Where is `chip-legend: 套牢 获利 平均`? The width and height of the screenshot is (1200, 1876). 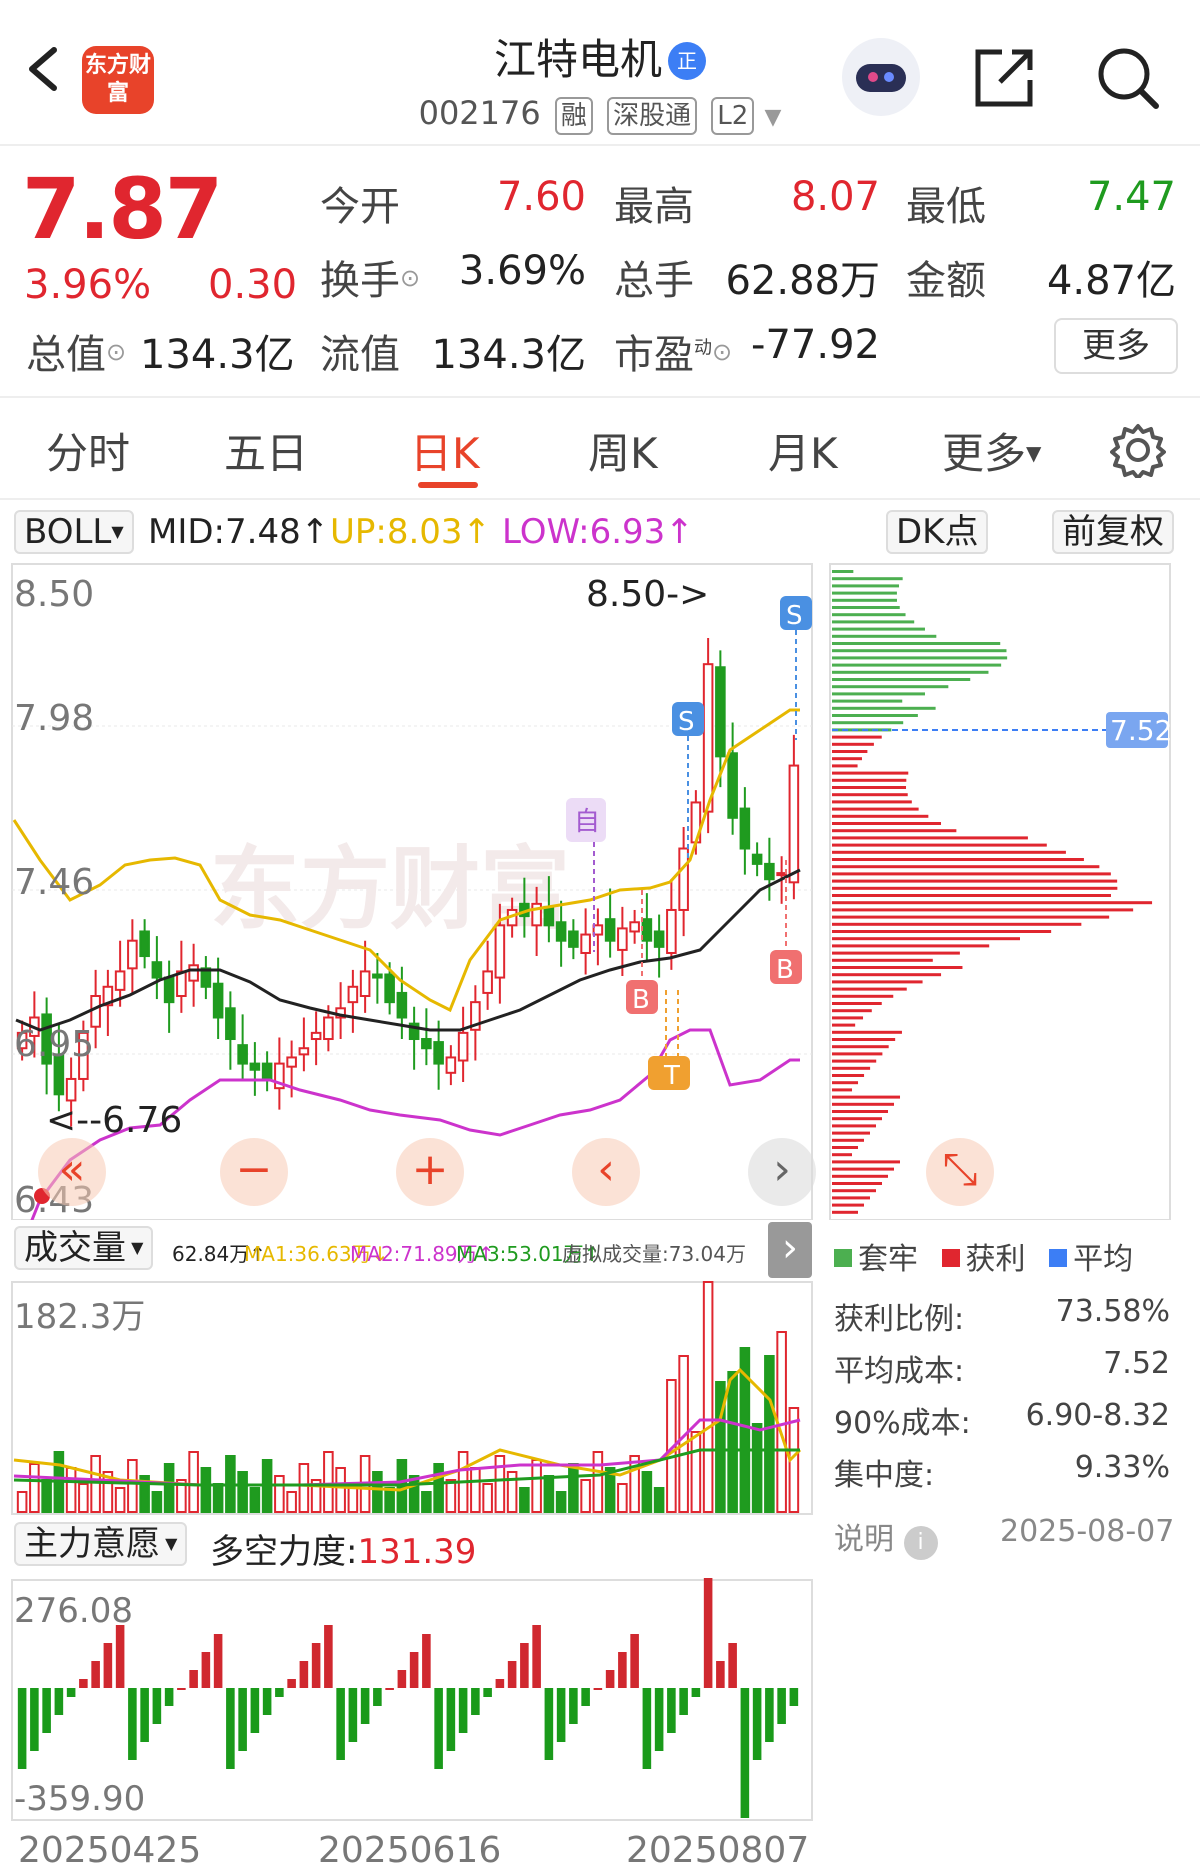
chip-legend: 套牢 获利 平均 is located at coordinates (983, 1256).